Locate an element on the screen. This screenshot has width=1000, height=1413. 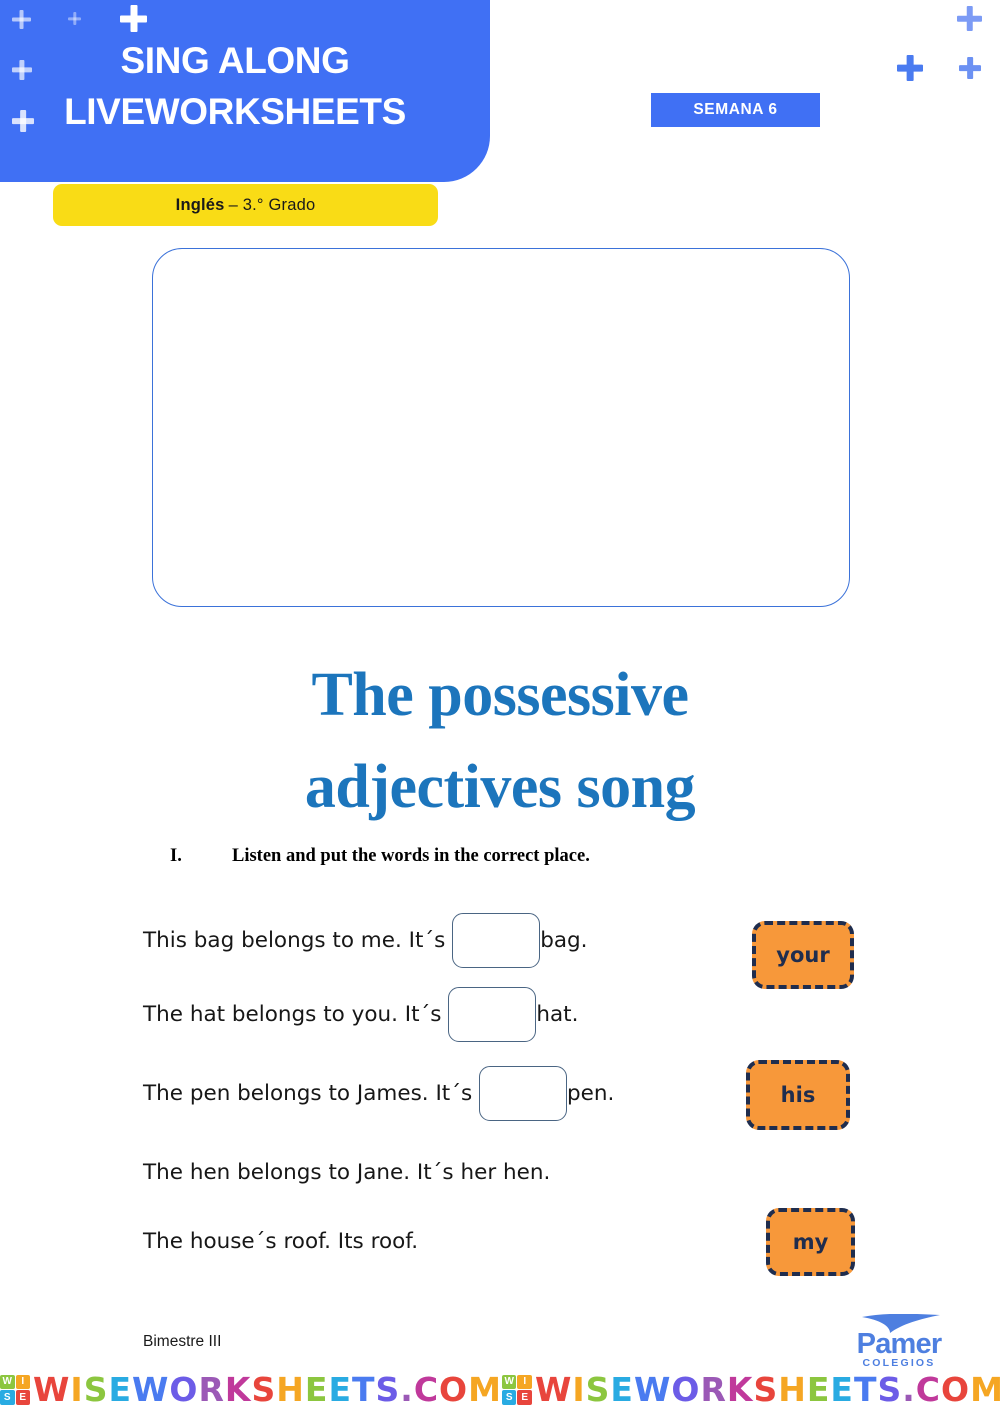
sentence-row: The hen belongs to Jane. It´s her hen. is located at coordinates (423, 1172).